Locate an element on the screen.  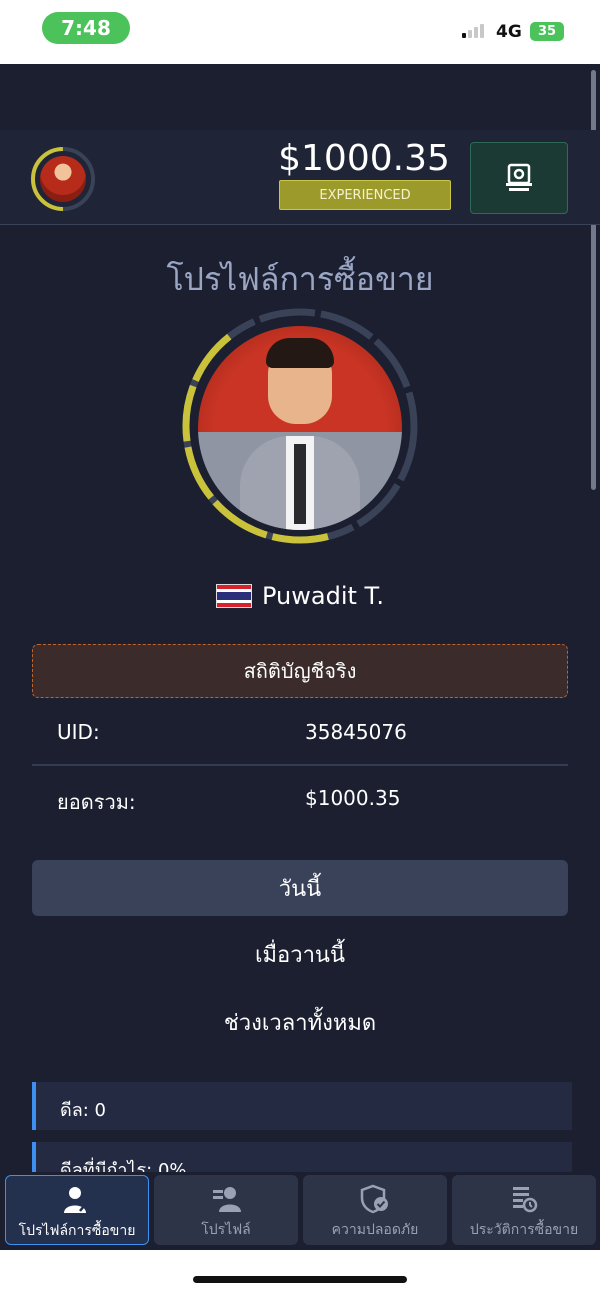
network-type: 4G is located at coordinates (509, 32).